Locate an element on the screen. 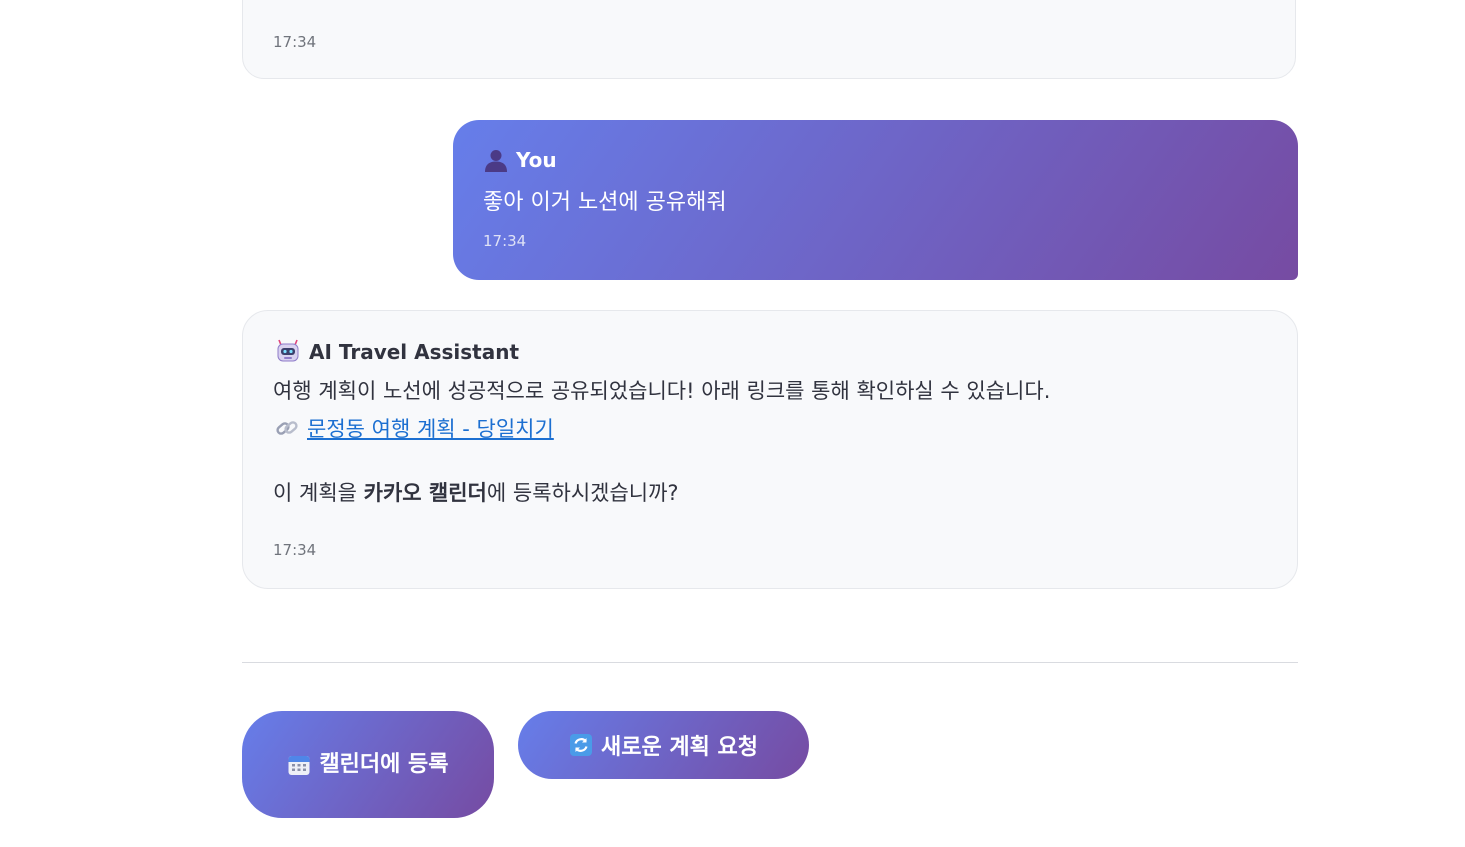 The height and width of the screenshot is (847, 1465). divider is located at coordinates (770, 662).